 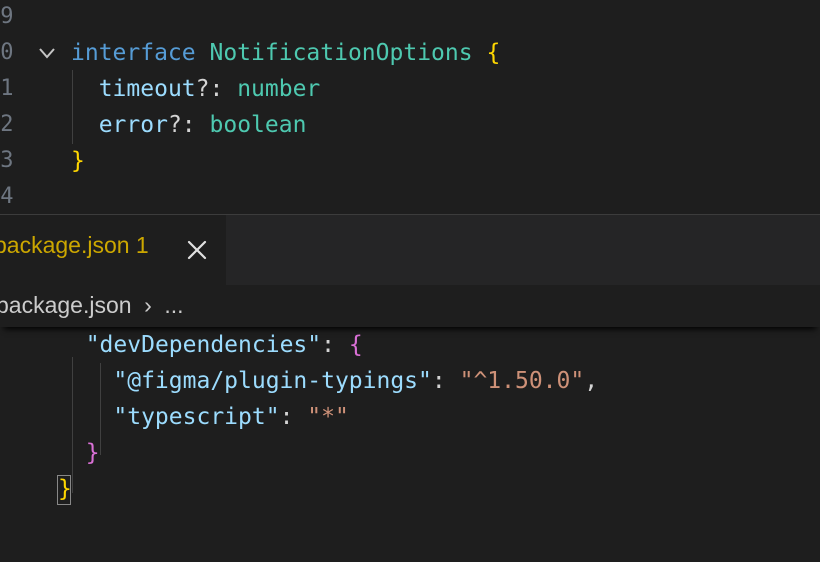 What do you see at coordinates (410, 525) in the screenshot?
I see `code-line: 7` at bounding box center [410, 525].